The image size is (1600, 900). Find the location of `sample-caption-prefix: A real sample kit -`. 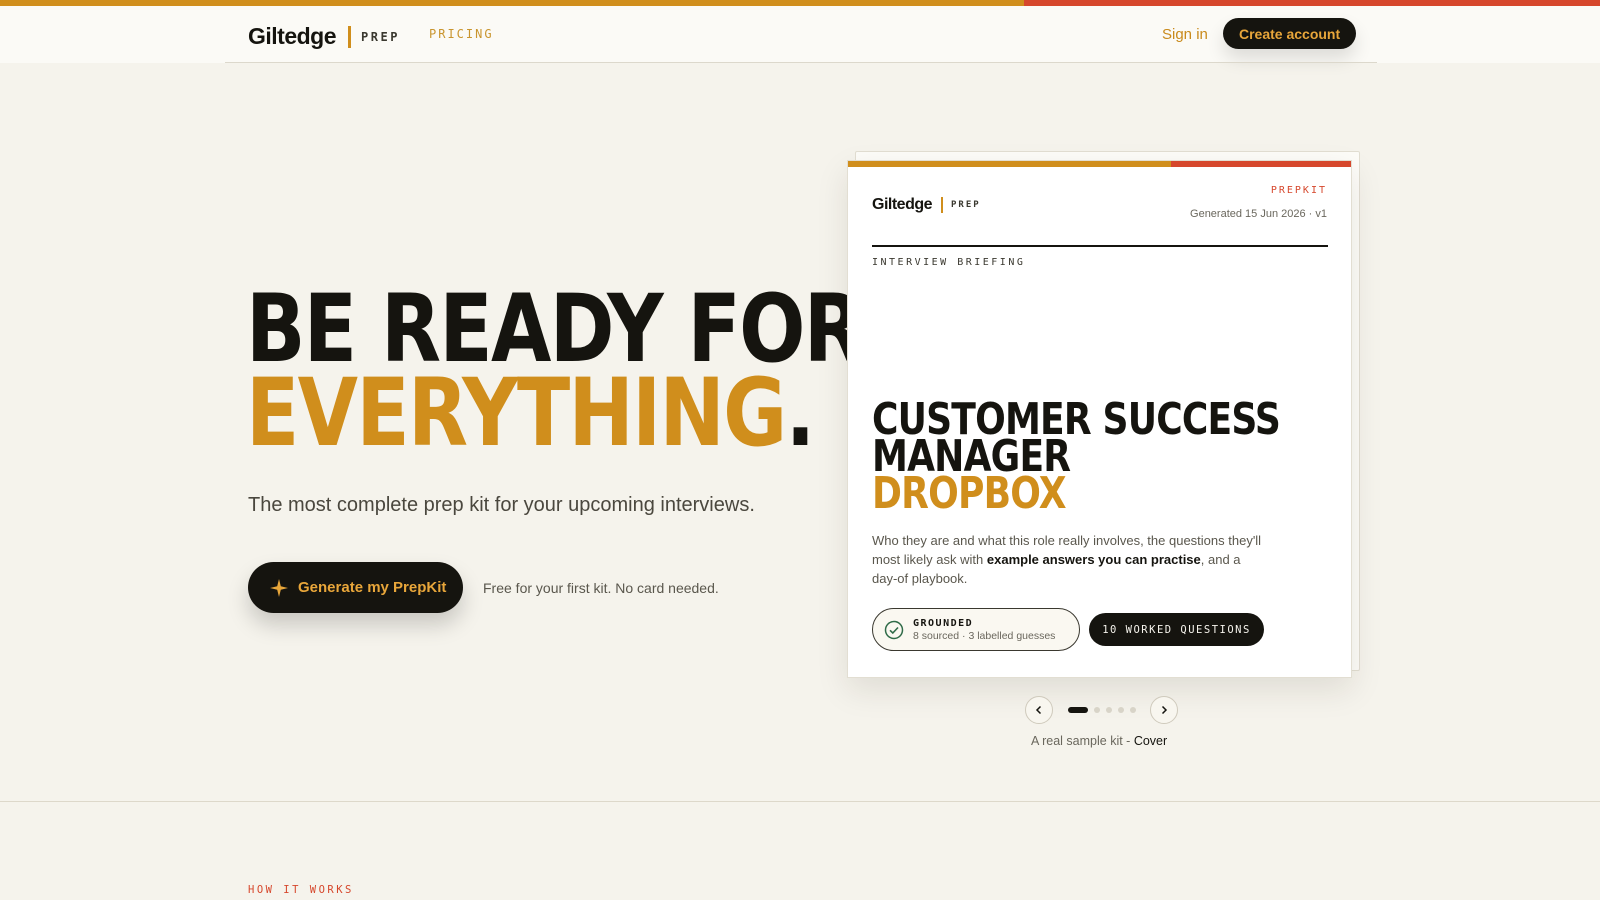

sample-caption-prefix: A real sample kit - is located at coordinates (1082, 741).